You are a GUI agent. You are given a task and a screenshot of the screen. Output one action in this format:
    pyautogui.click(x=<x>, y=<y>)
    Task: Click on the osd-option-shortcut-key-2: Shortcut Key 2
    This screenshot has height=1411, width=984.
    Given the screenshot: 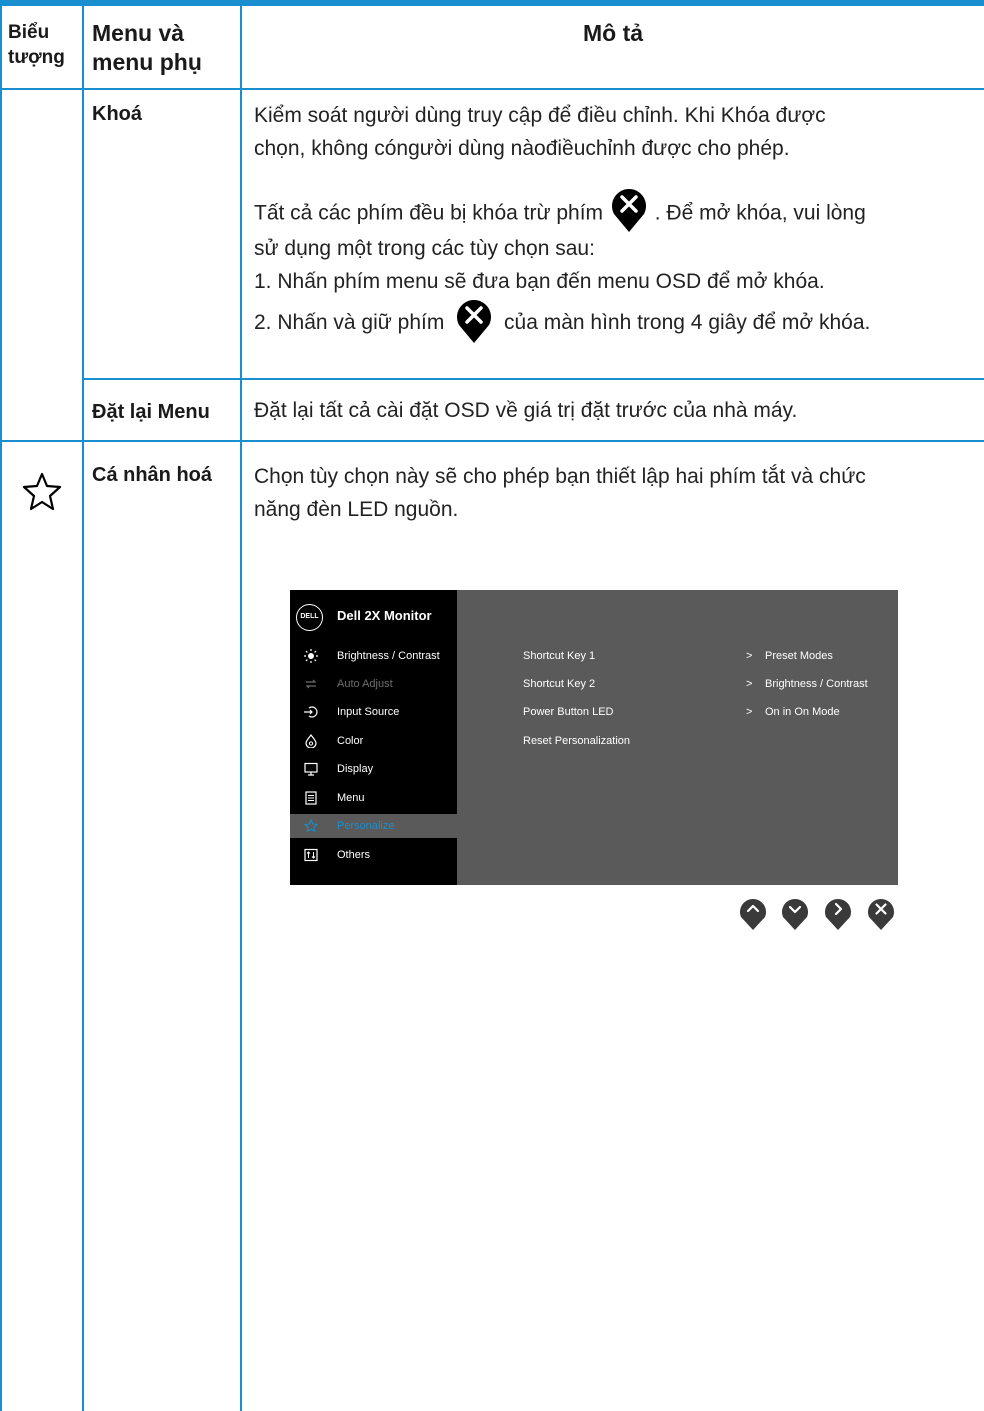 What is the action you would take?
    pyautogui.click(x=559, y=684)
    